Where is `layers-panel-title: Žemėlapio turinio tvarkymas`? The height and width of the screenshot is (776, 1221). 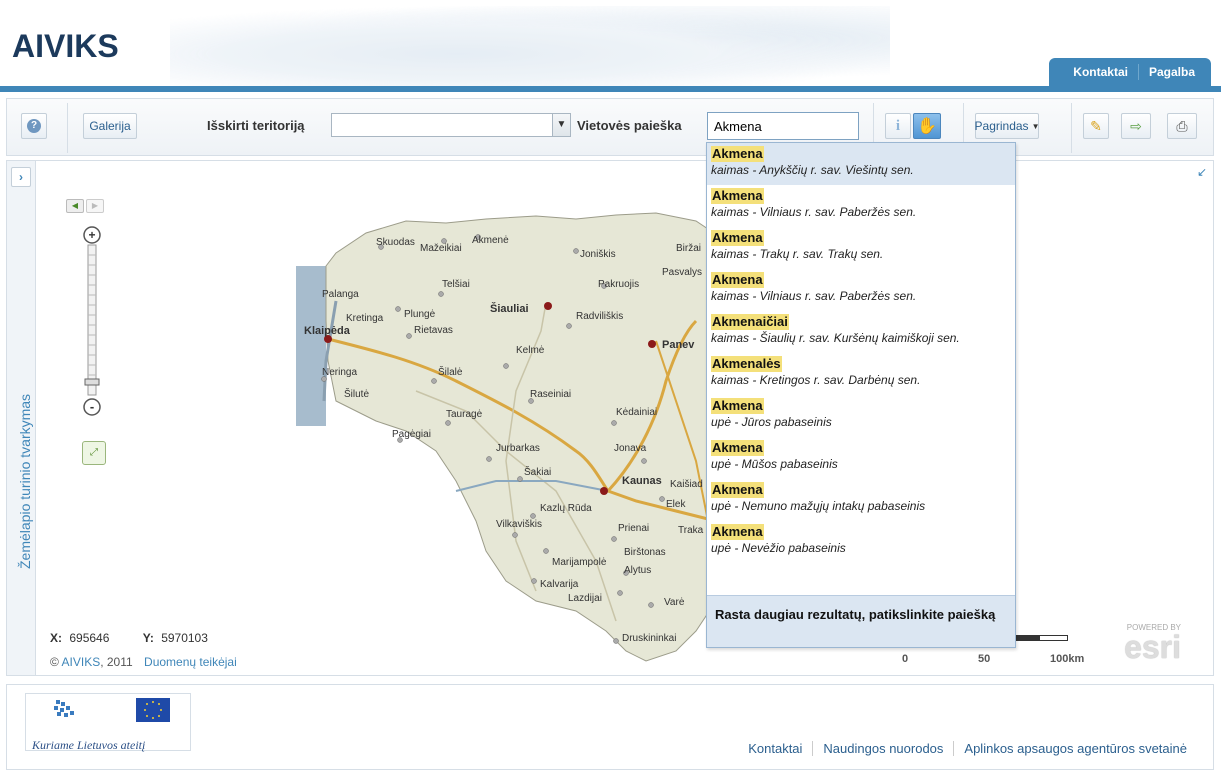
layers-panel-title: Žemėlapio turinio tvarkymas is located at coordinates (25, 481).